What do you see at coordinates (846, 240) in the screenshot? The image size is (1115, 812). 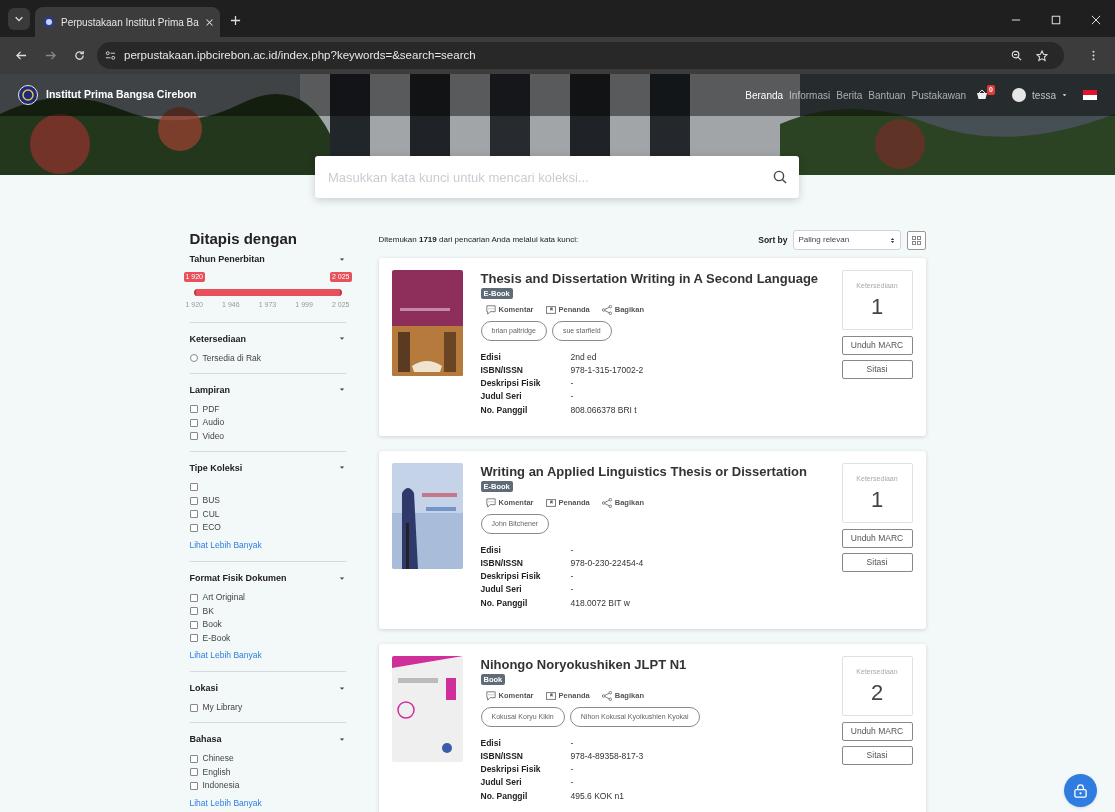 I see `sort-select: Paling relevan` at bounding box center [846, 240].